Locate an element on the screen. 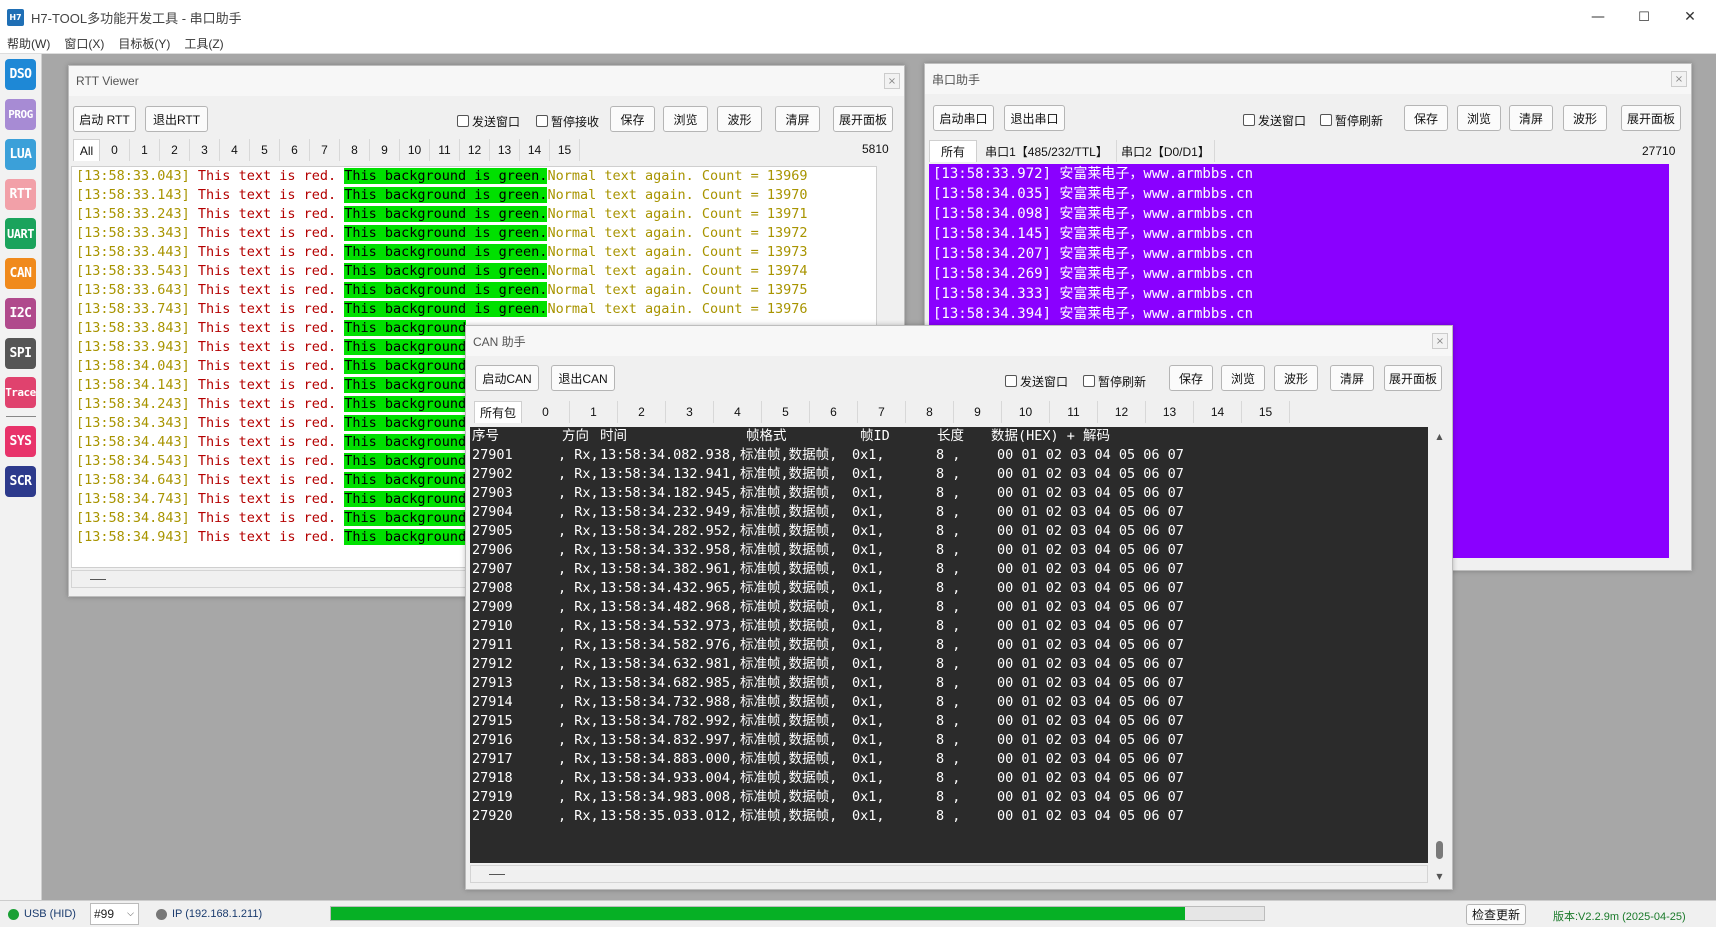  menu-window: 窗口(X) is located at coordinates (84, 43).